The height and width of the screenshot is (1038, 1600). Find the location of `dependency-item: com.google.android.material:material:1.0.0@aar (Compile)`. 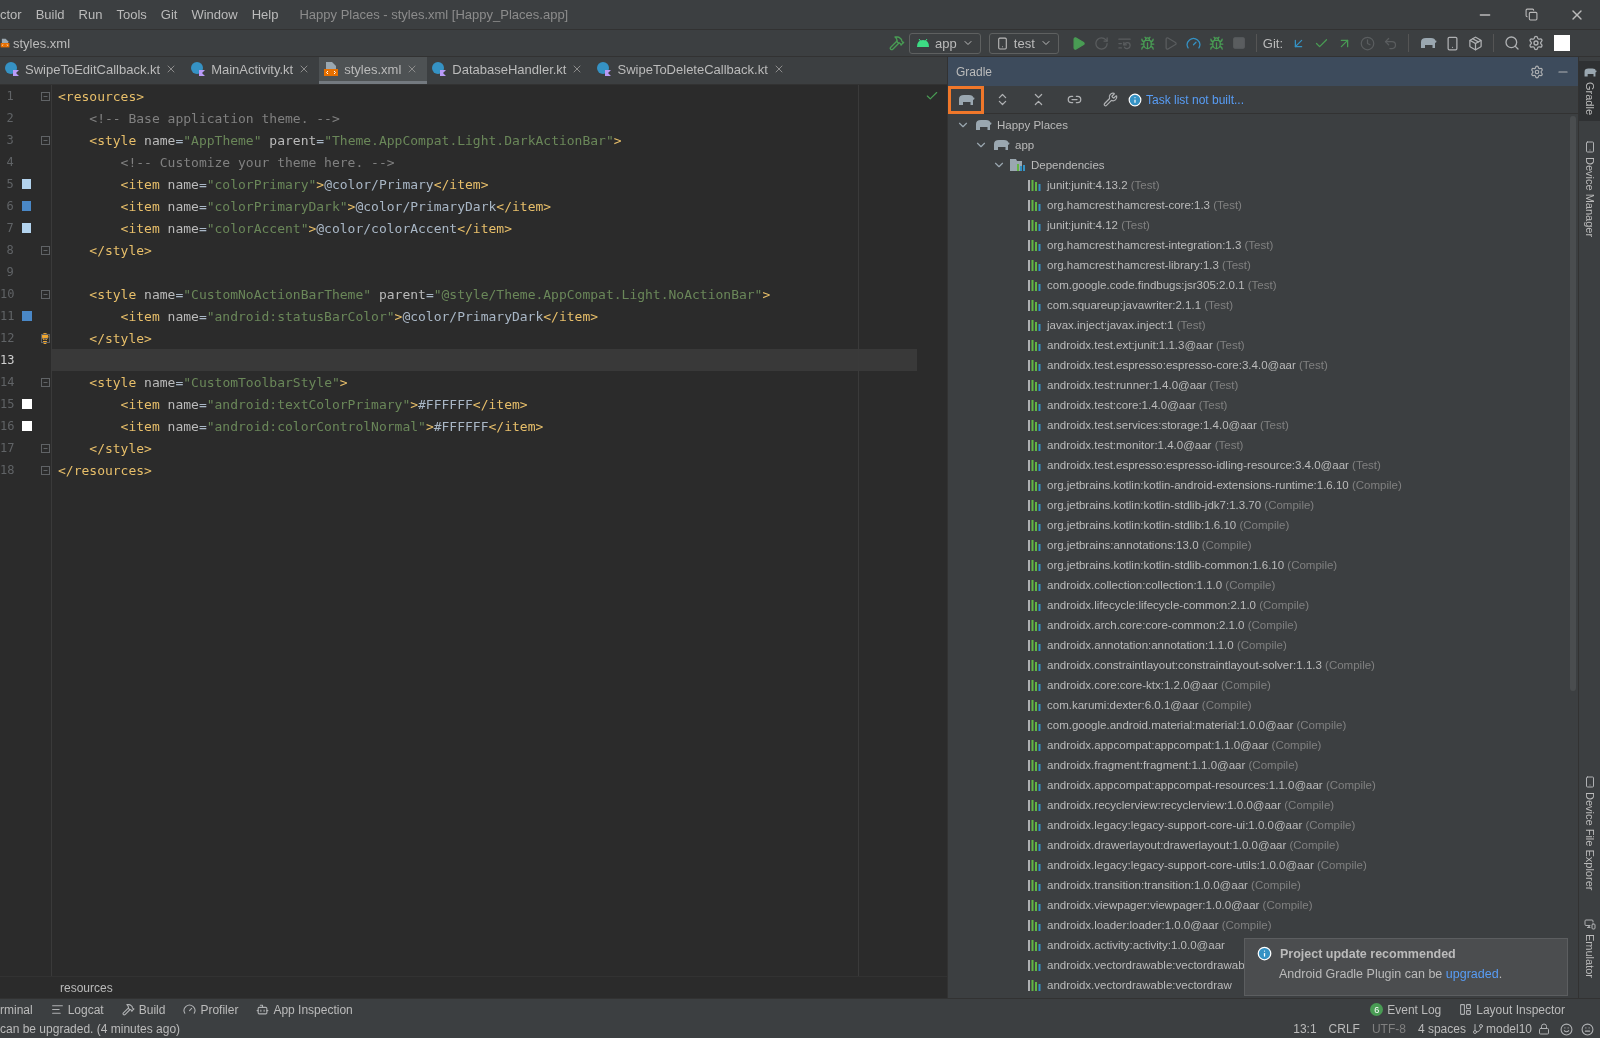

dependency-item: com.google.android.material:material:1.0.0@aar (Compile) is located at coordinates (1197, 725).